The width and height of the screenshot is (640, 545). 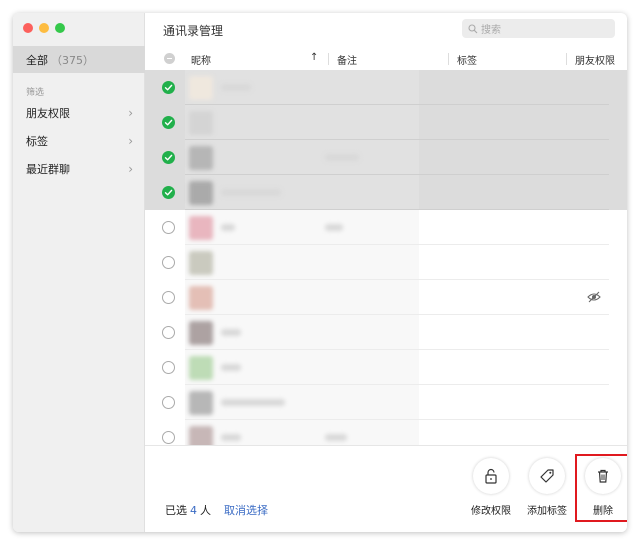 What do you see at coordinates (193, 510) in the screenshot?
I see `selected-count: 4` at bounding box center [193, 510].